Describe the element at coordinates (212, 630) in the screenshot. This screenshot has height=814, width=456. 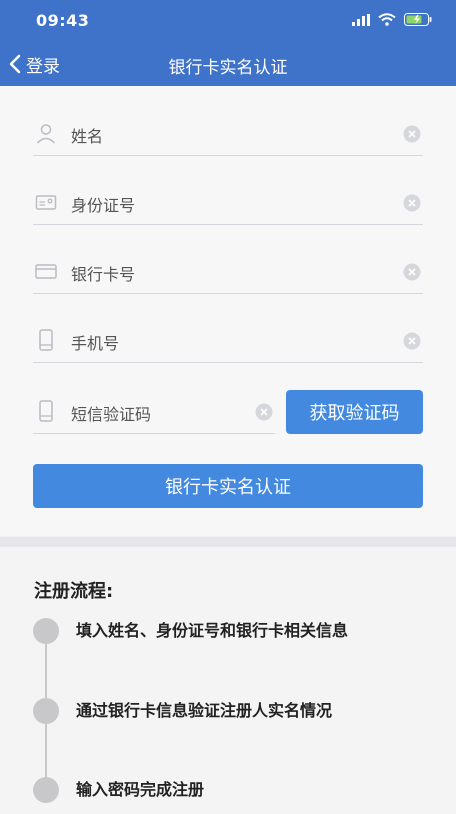
I see `step-text: 填入姓名、身份证号和银行卡相关信息` at that location.